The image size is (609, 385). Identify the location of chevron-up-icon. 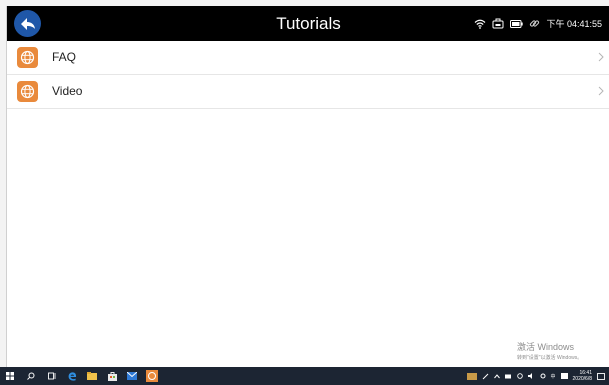
(496, 376).